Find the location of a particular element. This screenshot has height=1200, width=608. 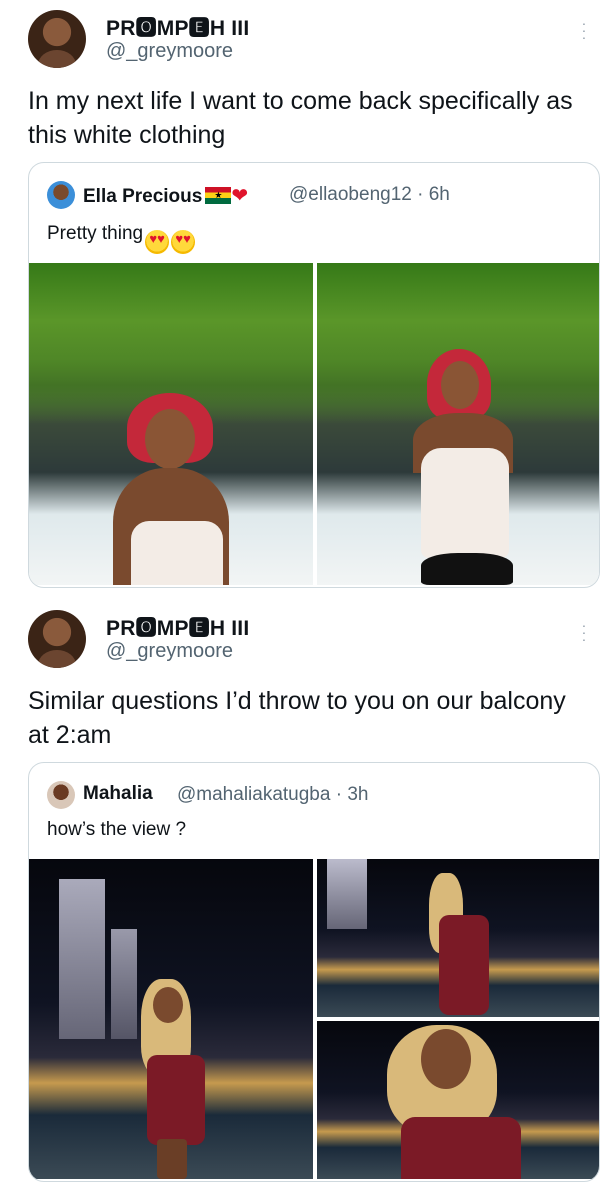

photo-subject-legs is located at coordinates (172, 1159).